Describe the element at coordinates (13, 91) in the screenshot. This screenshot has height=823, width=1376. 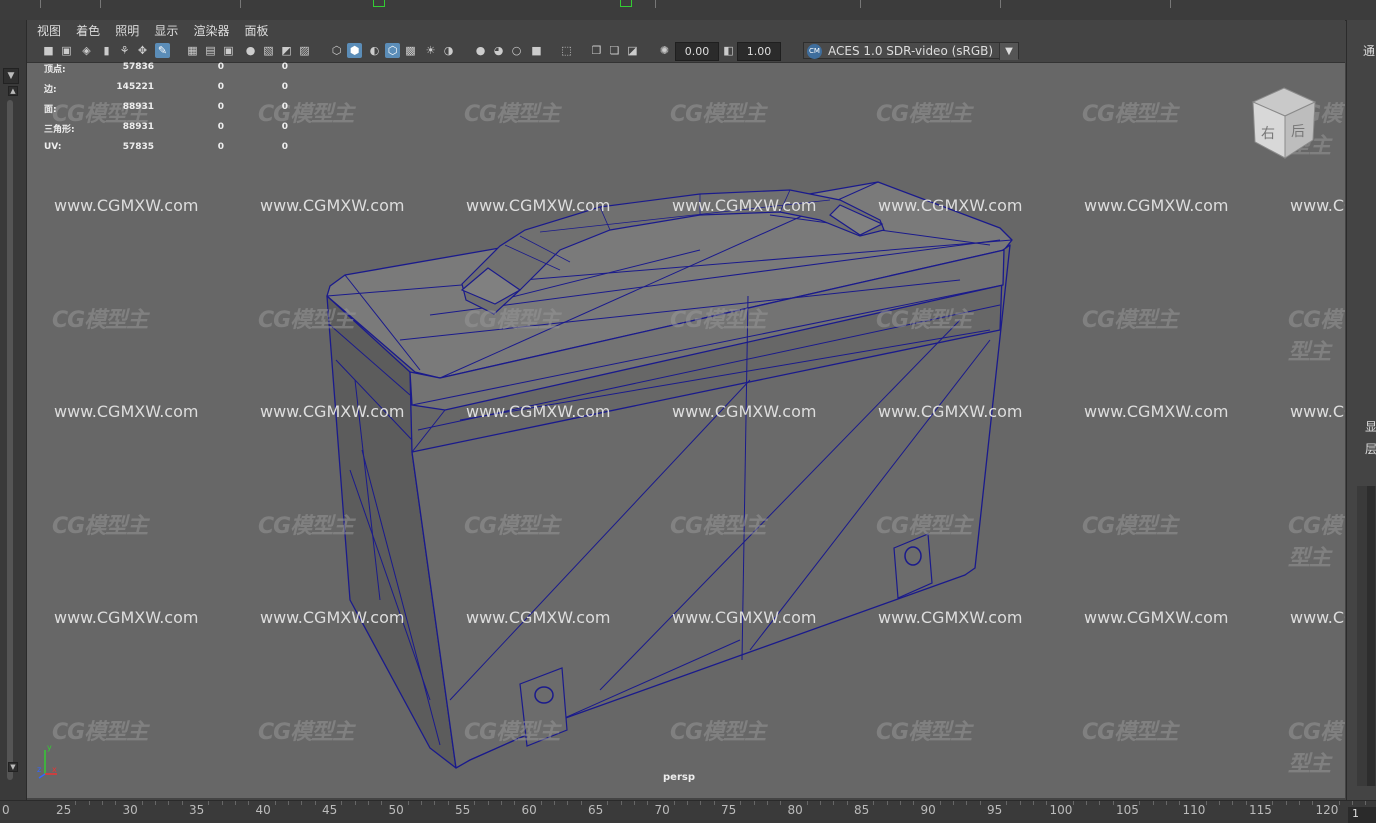
I see `scroll-up-icon: ▲` at that location.